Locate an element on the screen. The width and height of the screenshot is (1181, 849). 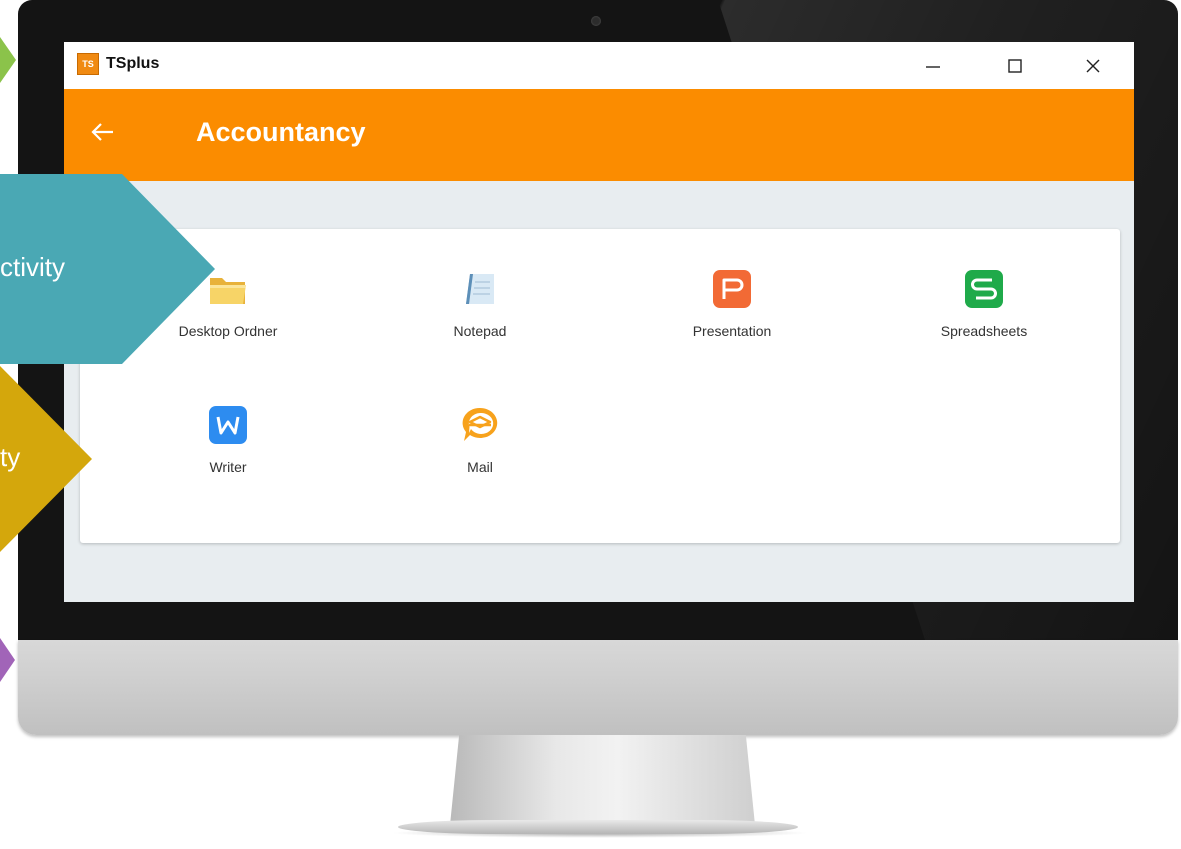
close-icon is located at coordinates (1093, 65).